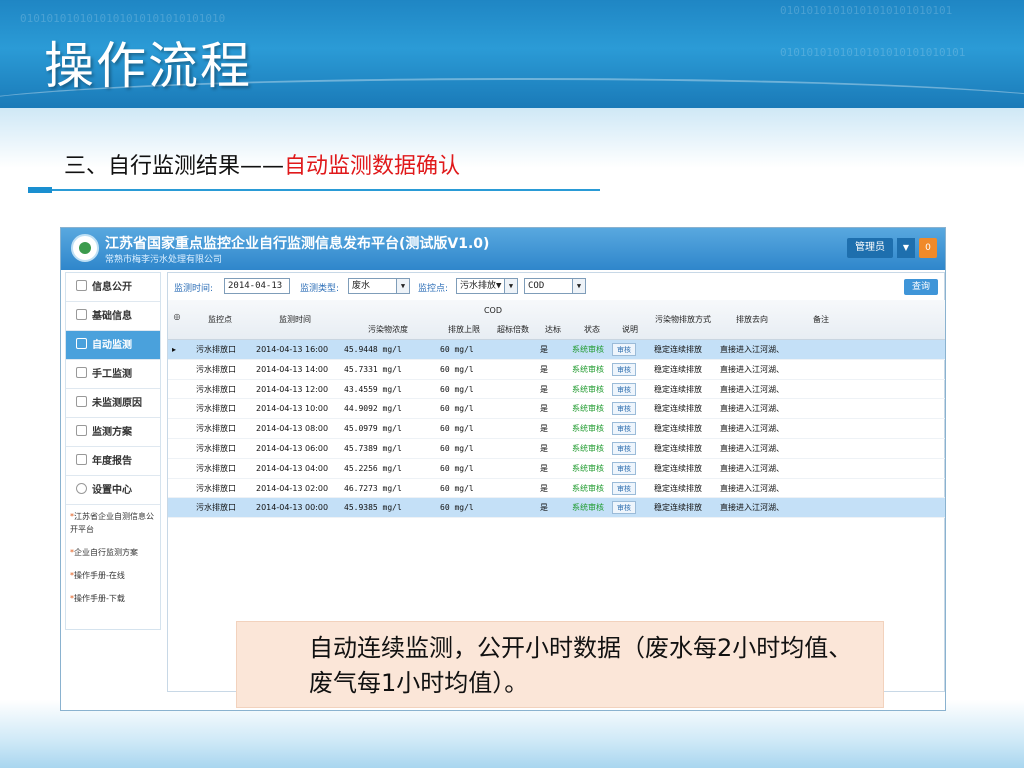 The image size is (1024, 768). I want to click on sidebar-link-platform: *江苏省企业自测信息公开平台, so click(113, 523).